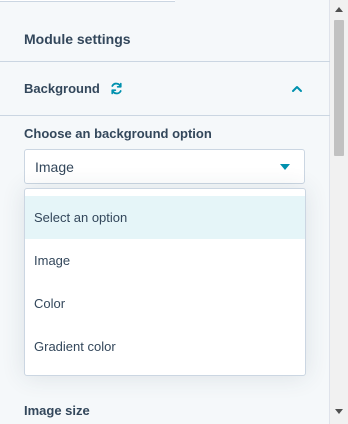 The width and height of the screenshot is (348, 424). I want to click on dropdown-option: Select an option, so click(165, 217).